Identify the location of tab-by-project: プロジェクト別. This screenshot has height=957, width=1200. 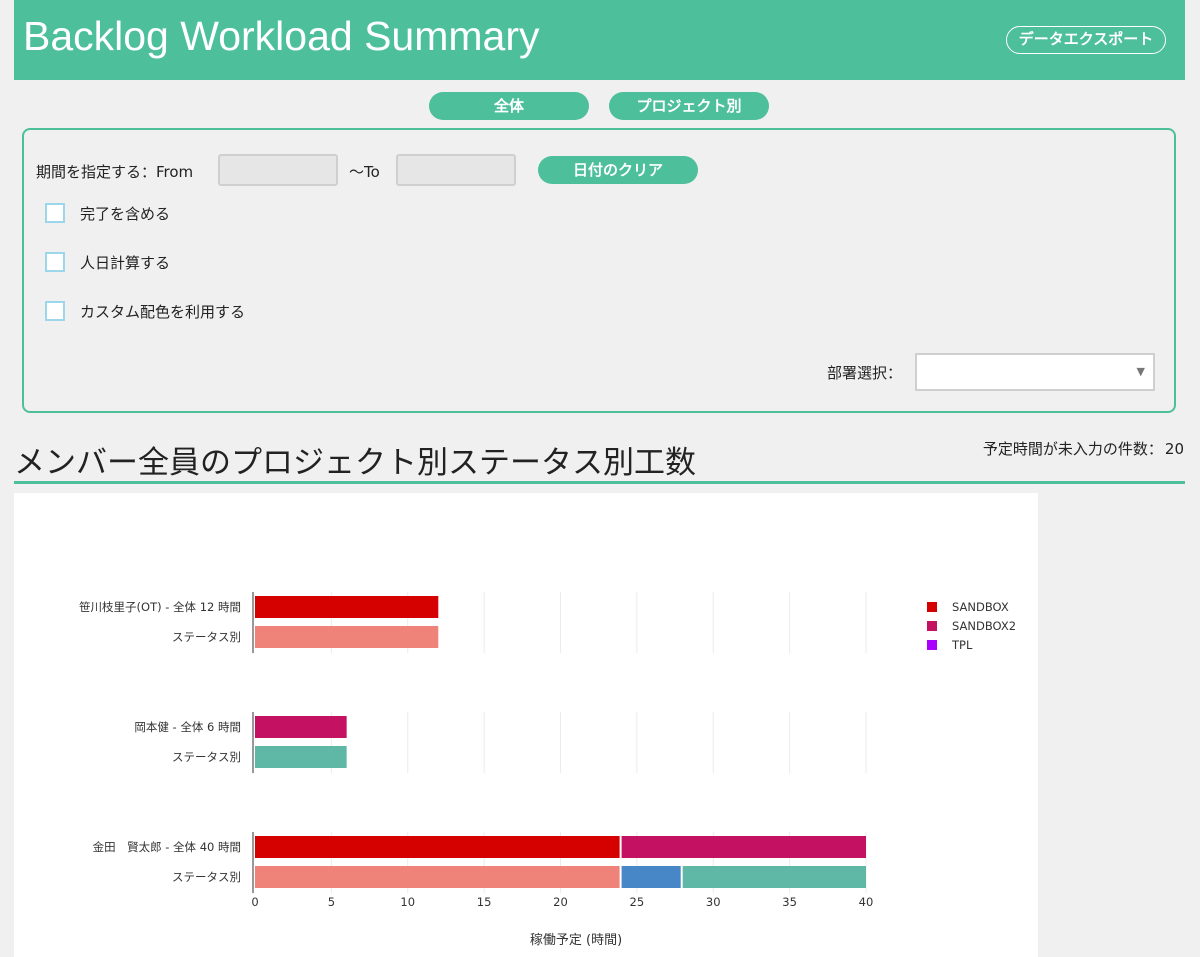
(689, 106).